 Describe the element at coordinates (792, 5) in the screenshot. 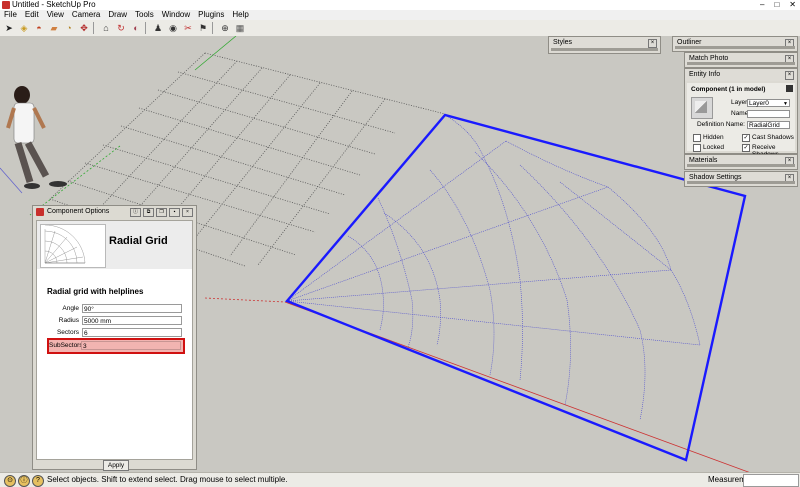

I see `close-button: ✕` at that location.